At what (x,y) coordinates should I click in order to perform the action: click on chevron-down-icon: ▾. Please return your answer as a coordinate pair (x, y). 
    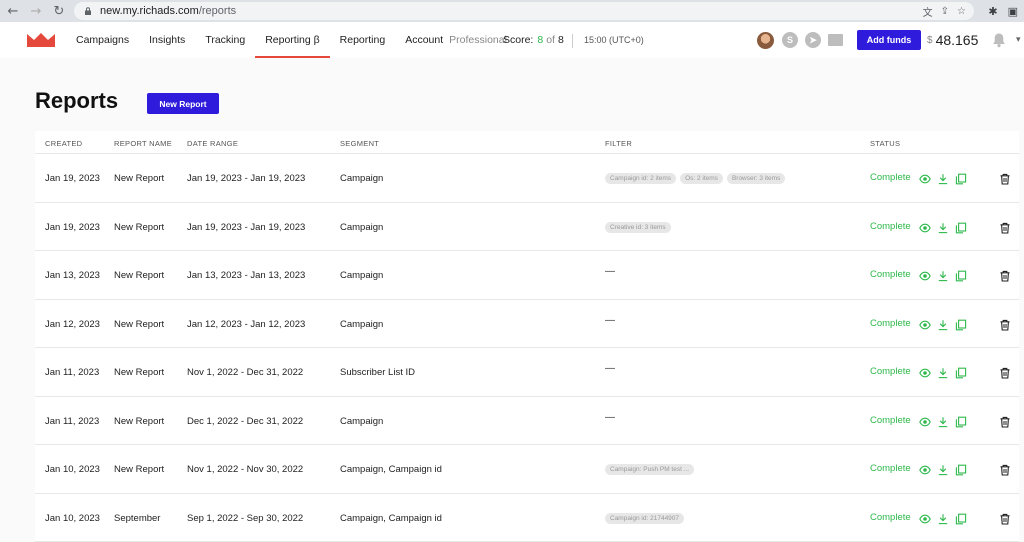
    Looking at the image, I should click on (1018, 39).